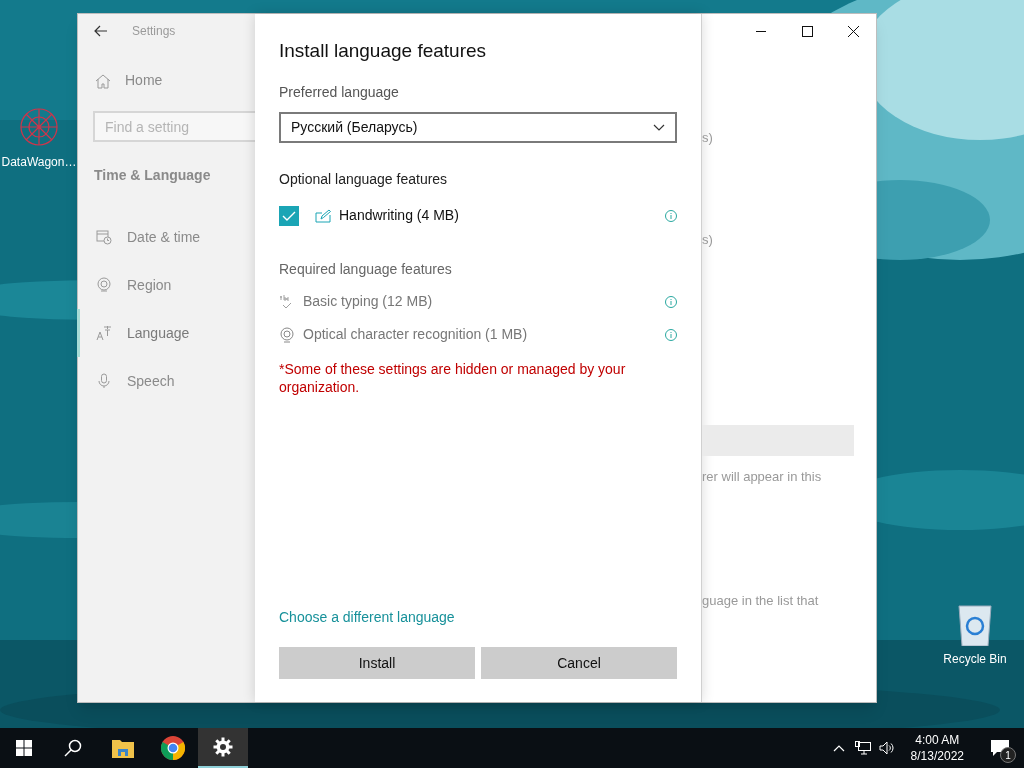 The image size is (1024, 768). Describe the element at coordinates (416, 334) in the screenshot. I see `feature-label: Optical character recognition (1 MB)` at that location.